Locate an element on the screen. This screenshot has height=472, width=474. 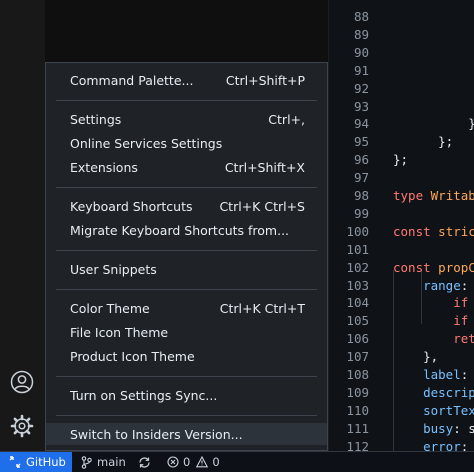
branch-indicator: main is located at coordinates (103, 462).